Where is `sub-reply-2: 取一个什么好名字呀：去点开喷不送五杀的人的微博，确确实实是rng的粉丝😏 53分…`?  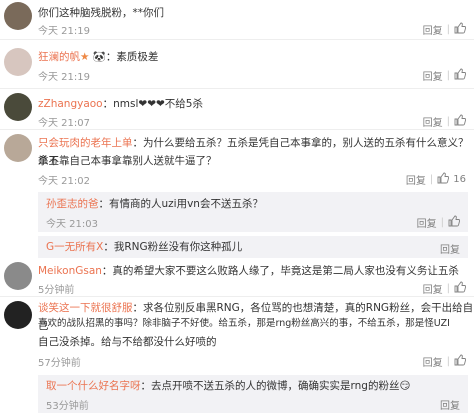
sub-reply-2: 取一个什么好名字呀：去点开喷不送五杀的人的微博，确确实实是rng的粉丝😏 53分… is located at coordinates (253, 394).